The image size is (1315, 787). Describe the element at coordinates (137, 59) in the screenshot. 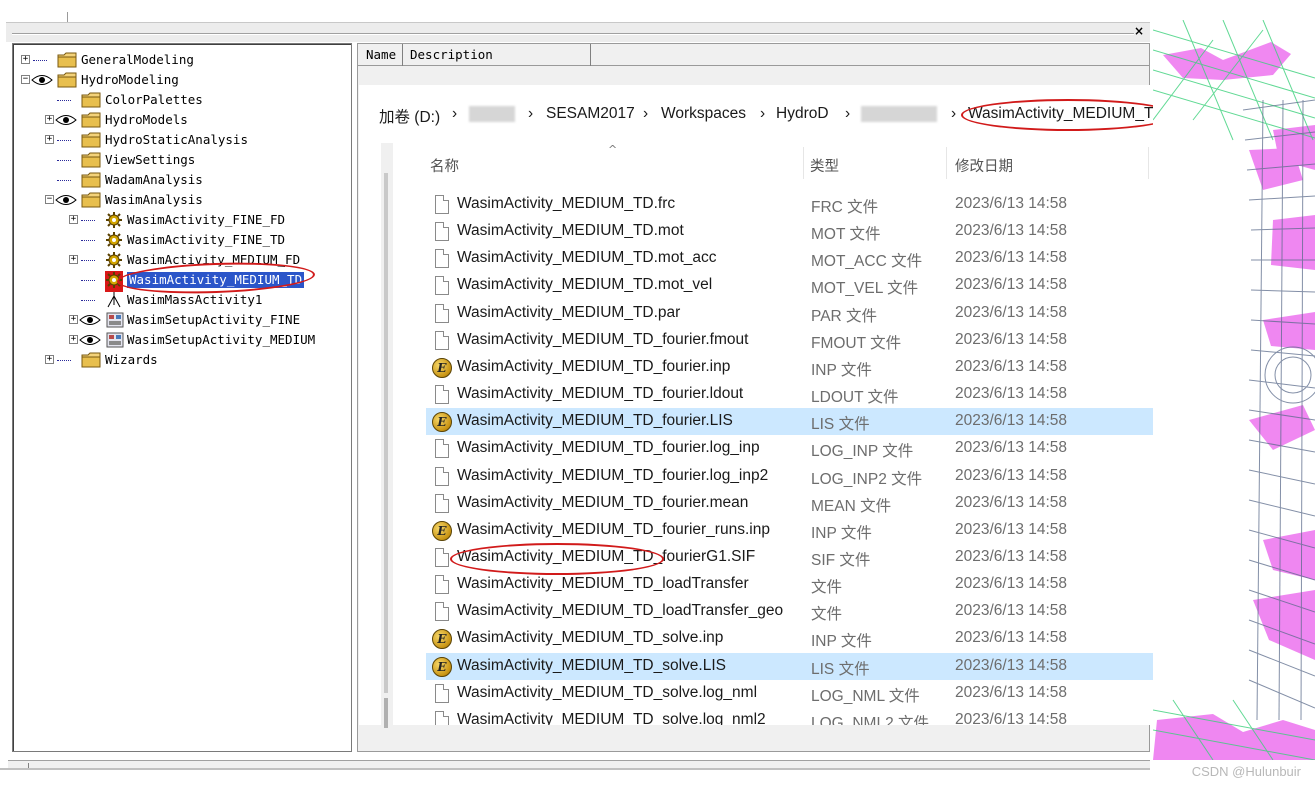

I see `tree-item-label: GeneralModeling` at that location.